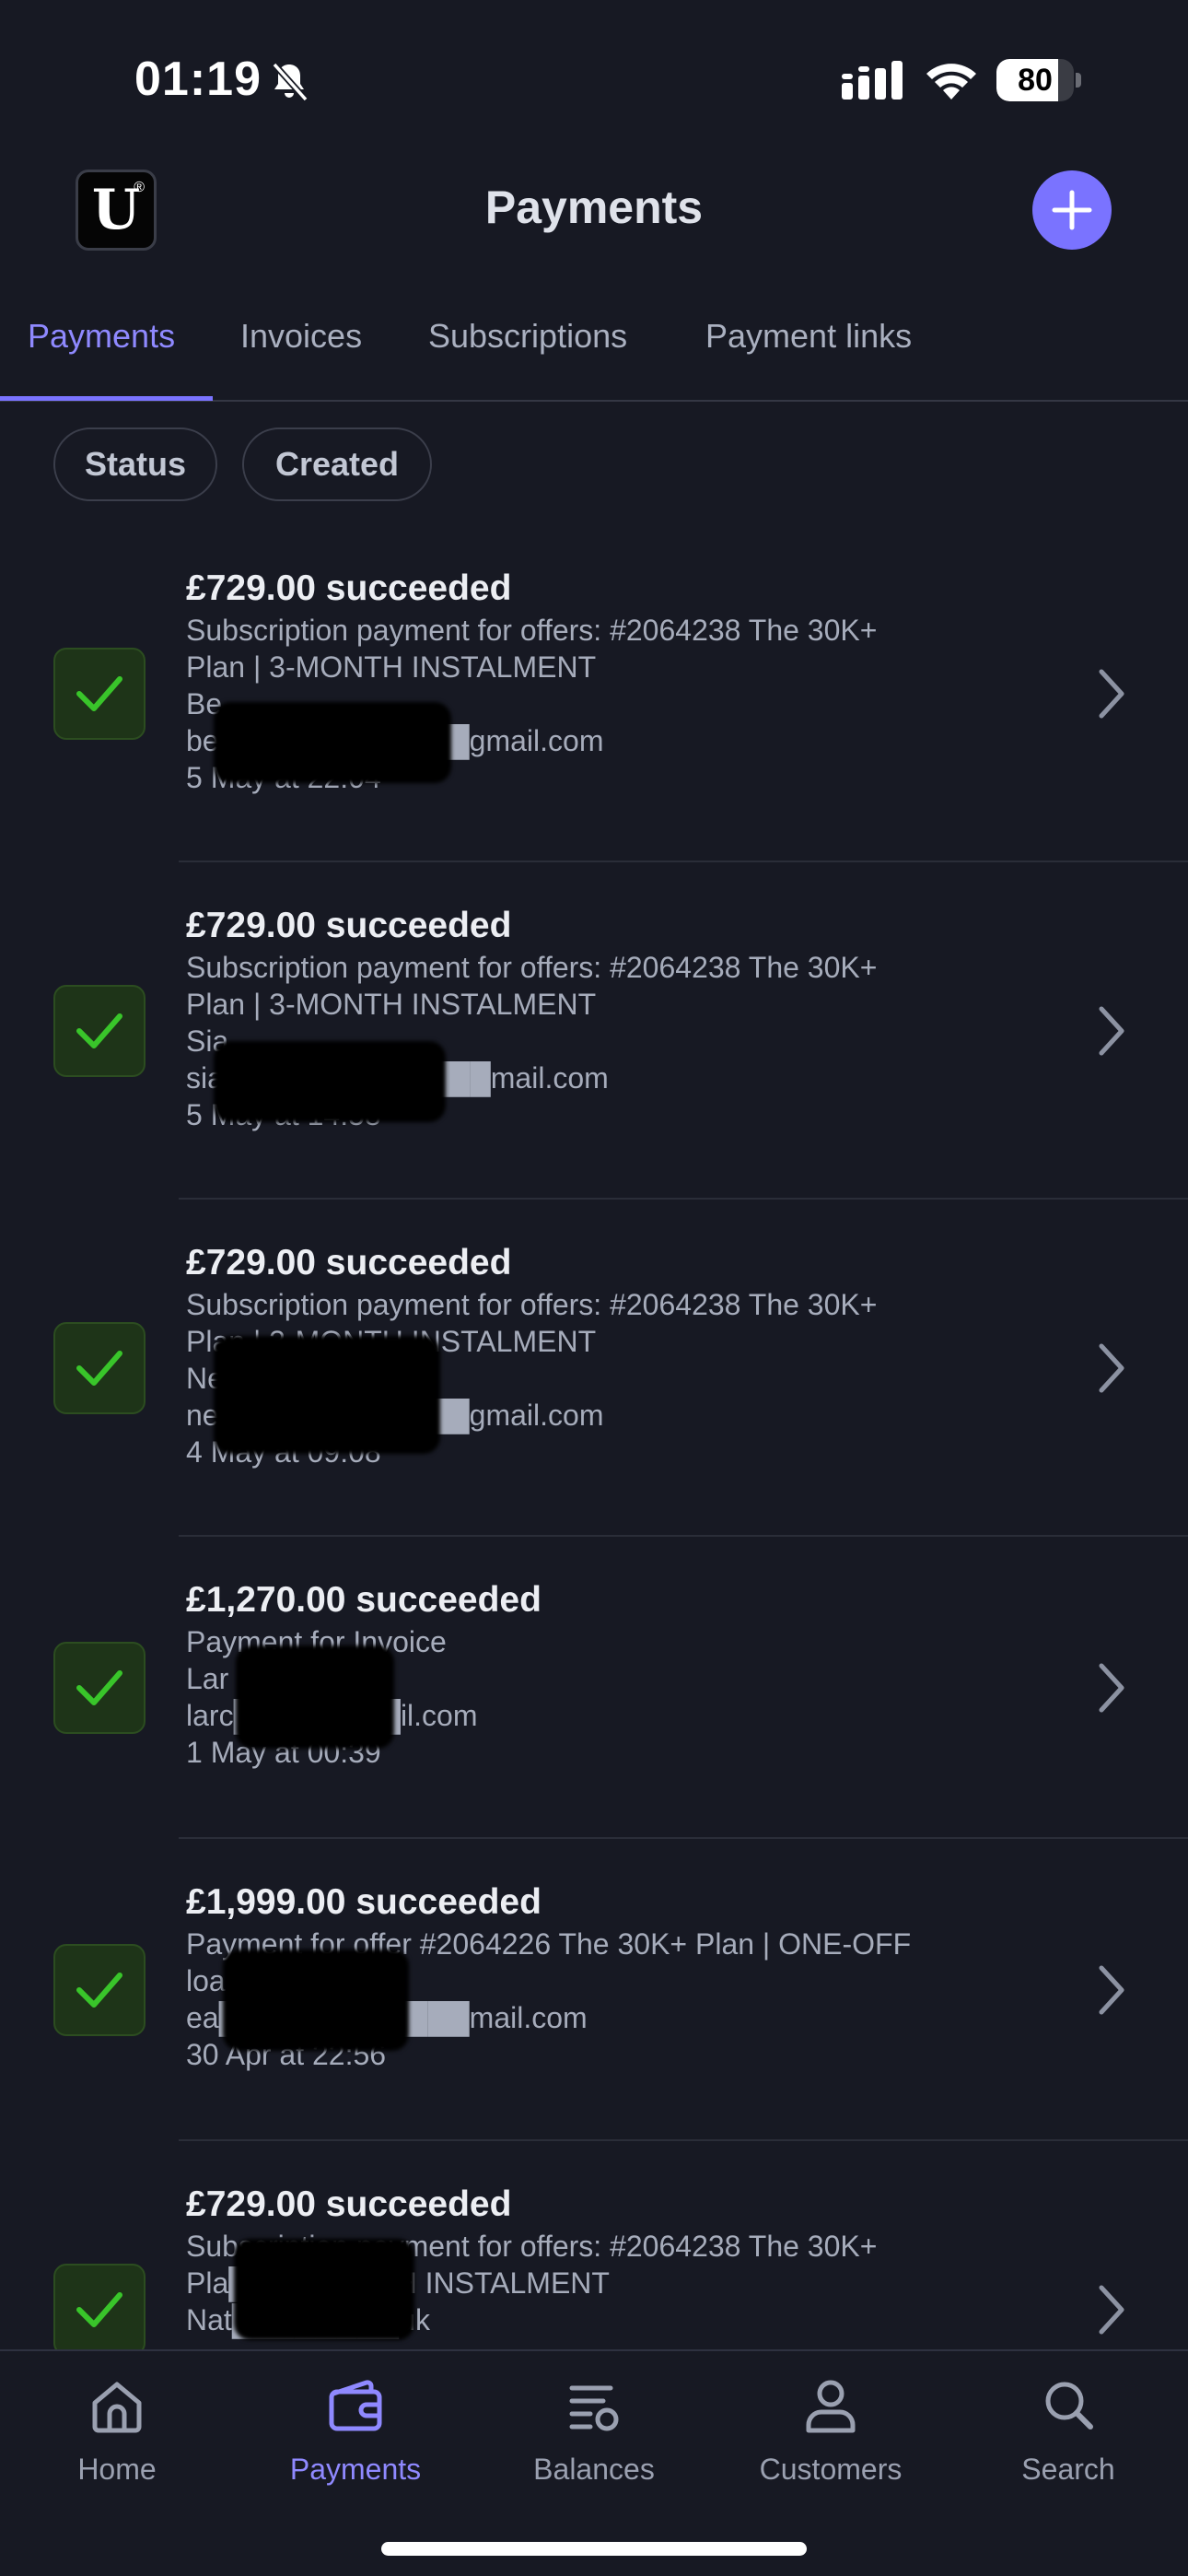 Image resolution: width=1188 pixels, height=2576 pixels. I want to click on page-title: Payments, so click(594, 207).